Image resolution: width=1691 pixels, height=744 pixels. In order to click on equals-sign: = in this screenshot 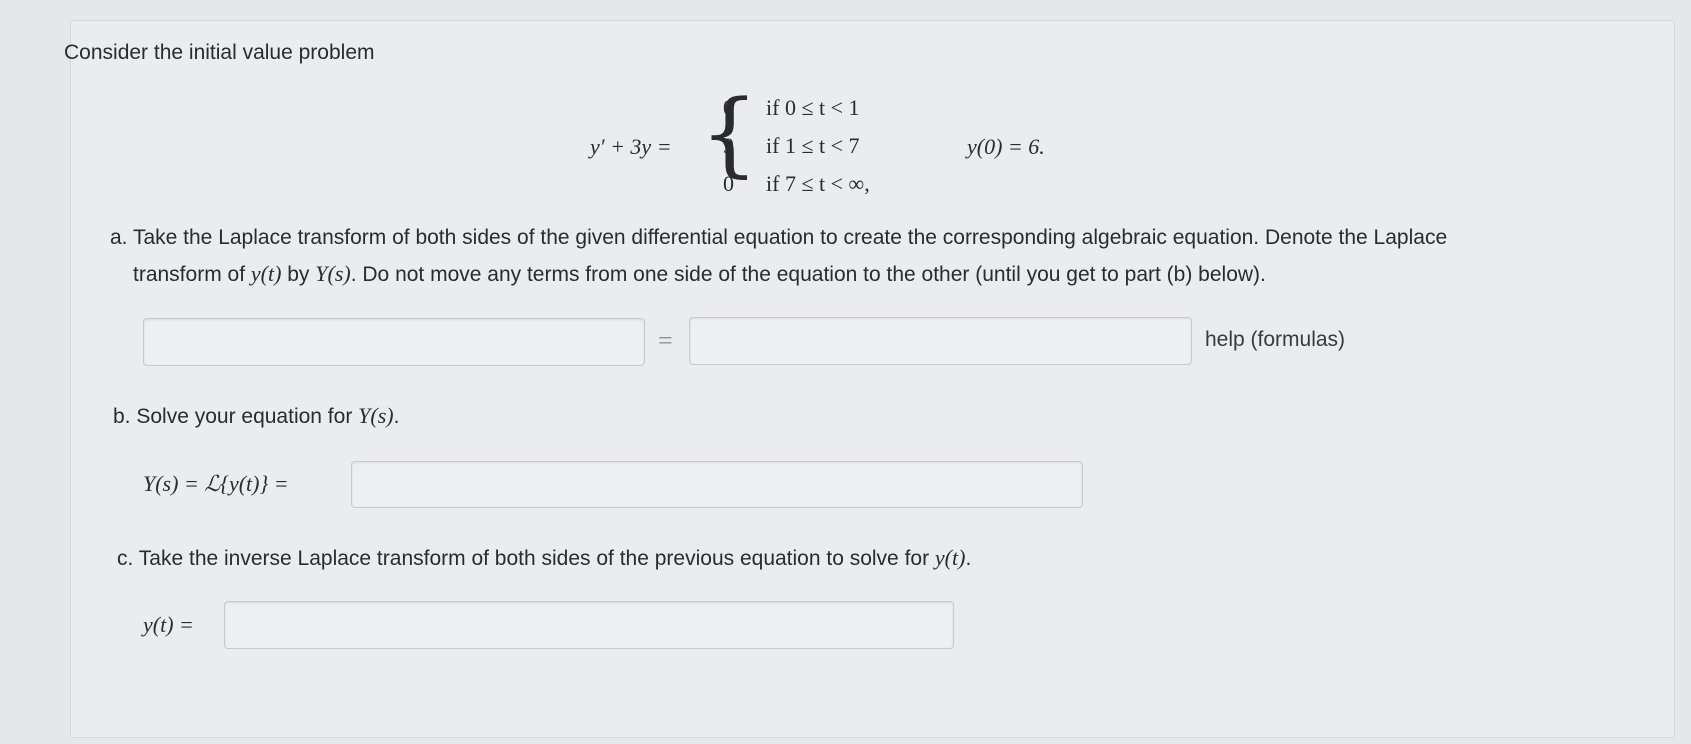, I will do `click(665, 340)`.